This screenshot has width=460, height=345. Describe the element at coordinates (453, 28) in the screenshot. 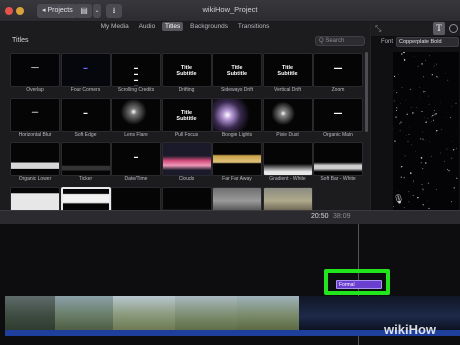

I see `color-balance-icon` at that location.